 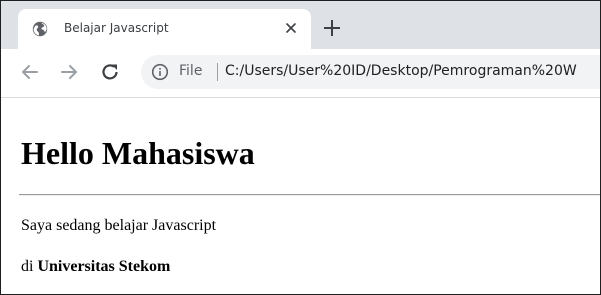 I want to click on paragraph-university-prefix: di, so click(x=29, y=266).